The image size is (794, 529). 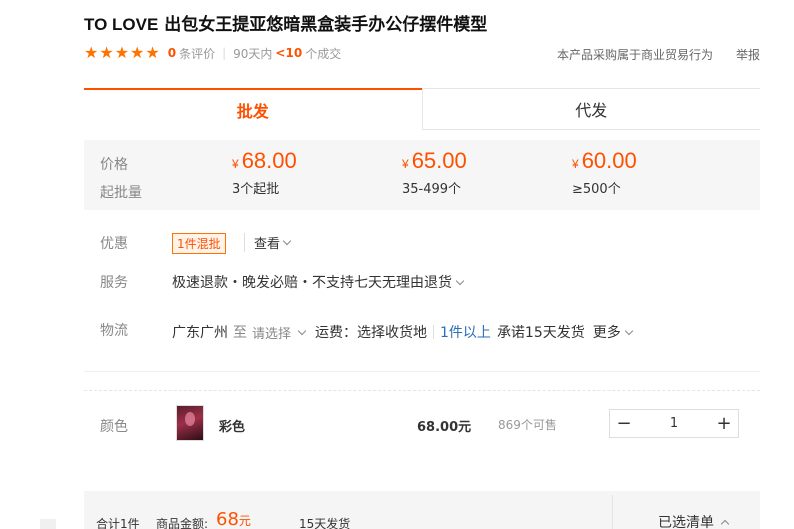 I want to click on star-rating: ★ ★ ★ ★ ★, so click(x=122, y=53).